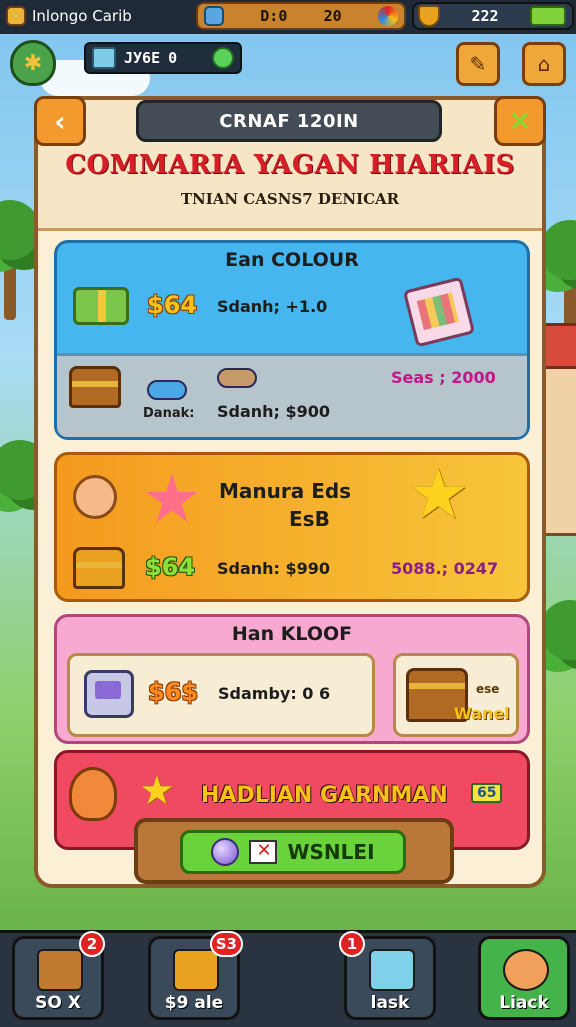 The image size is (576, 1027). I want to click on crate-icon, so click(60, 970).